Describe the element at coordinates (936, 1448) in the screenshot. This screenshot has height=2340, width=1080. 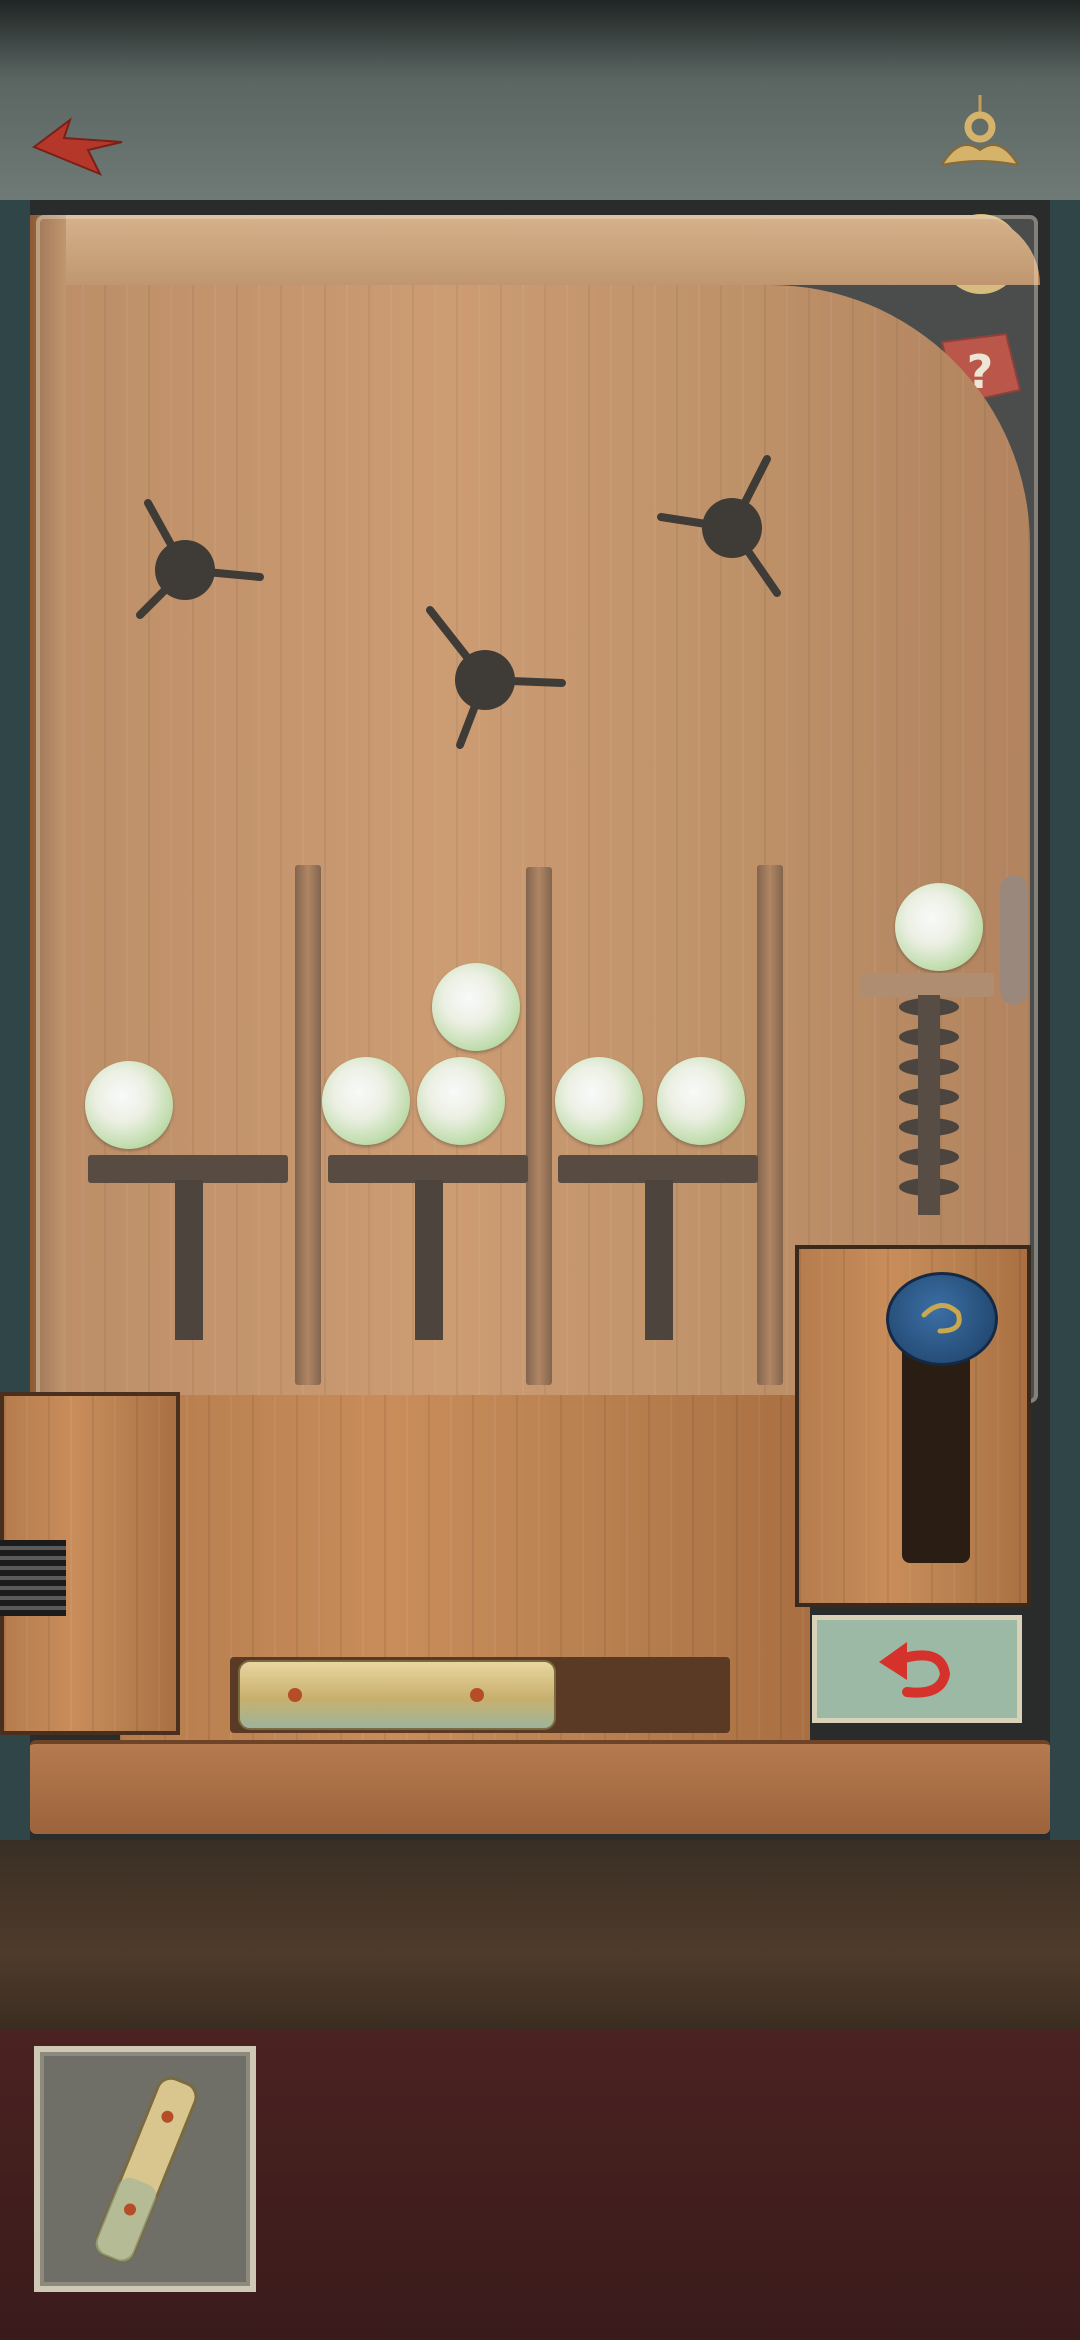
I see `slider-slot` at that location.